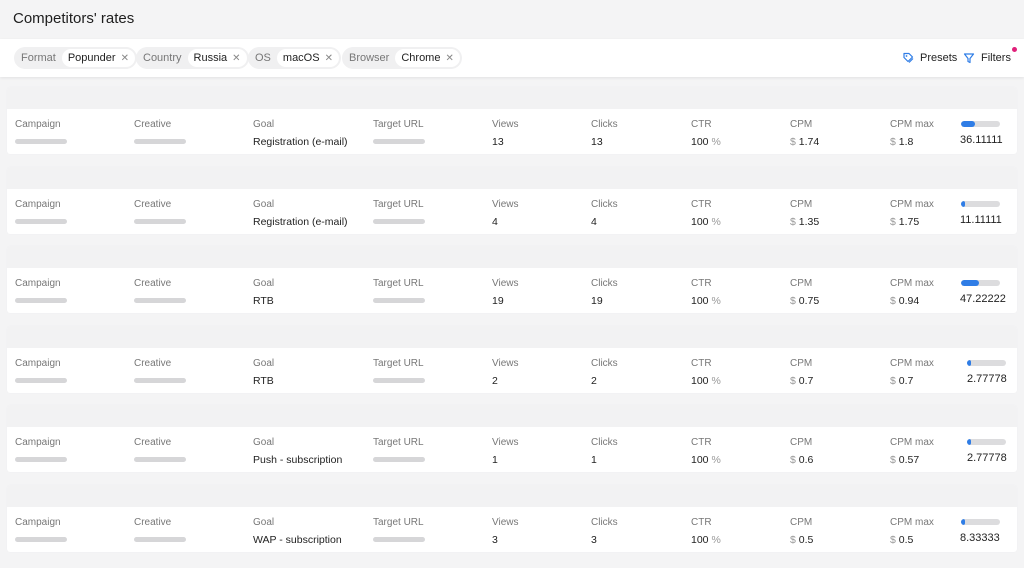  Describe the element at coordinates (801, 540) in the screenshot. I see `cpm-value: $ 0.5` at that location.